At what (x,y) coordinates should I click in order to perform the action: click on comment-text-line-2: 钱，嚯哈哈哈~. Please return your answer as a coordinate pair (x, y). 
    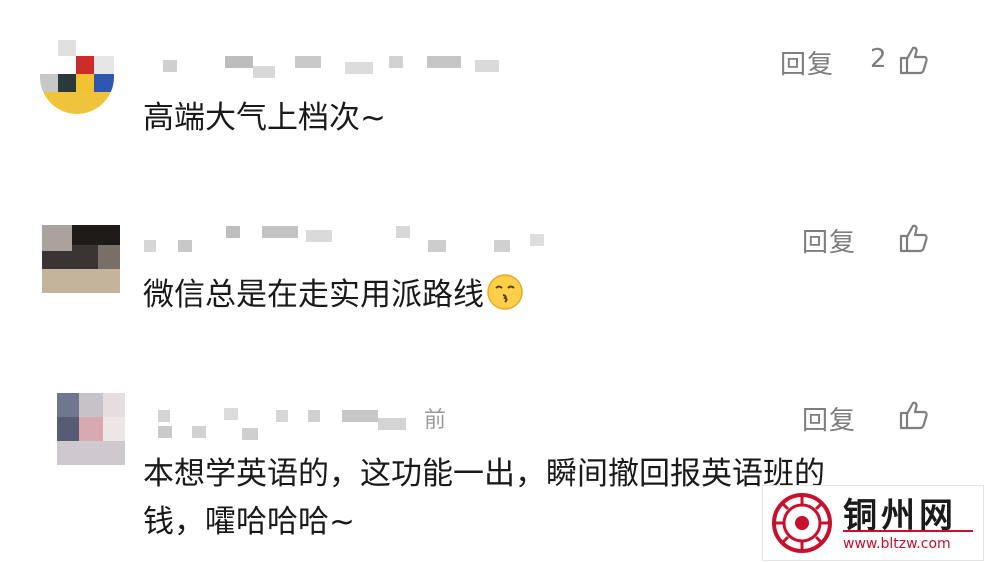
    Looking at the image, I should click on (249, 522).